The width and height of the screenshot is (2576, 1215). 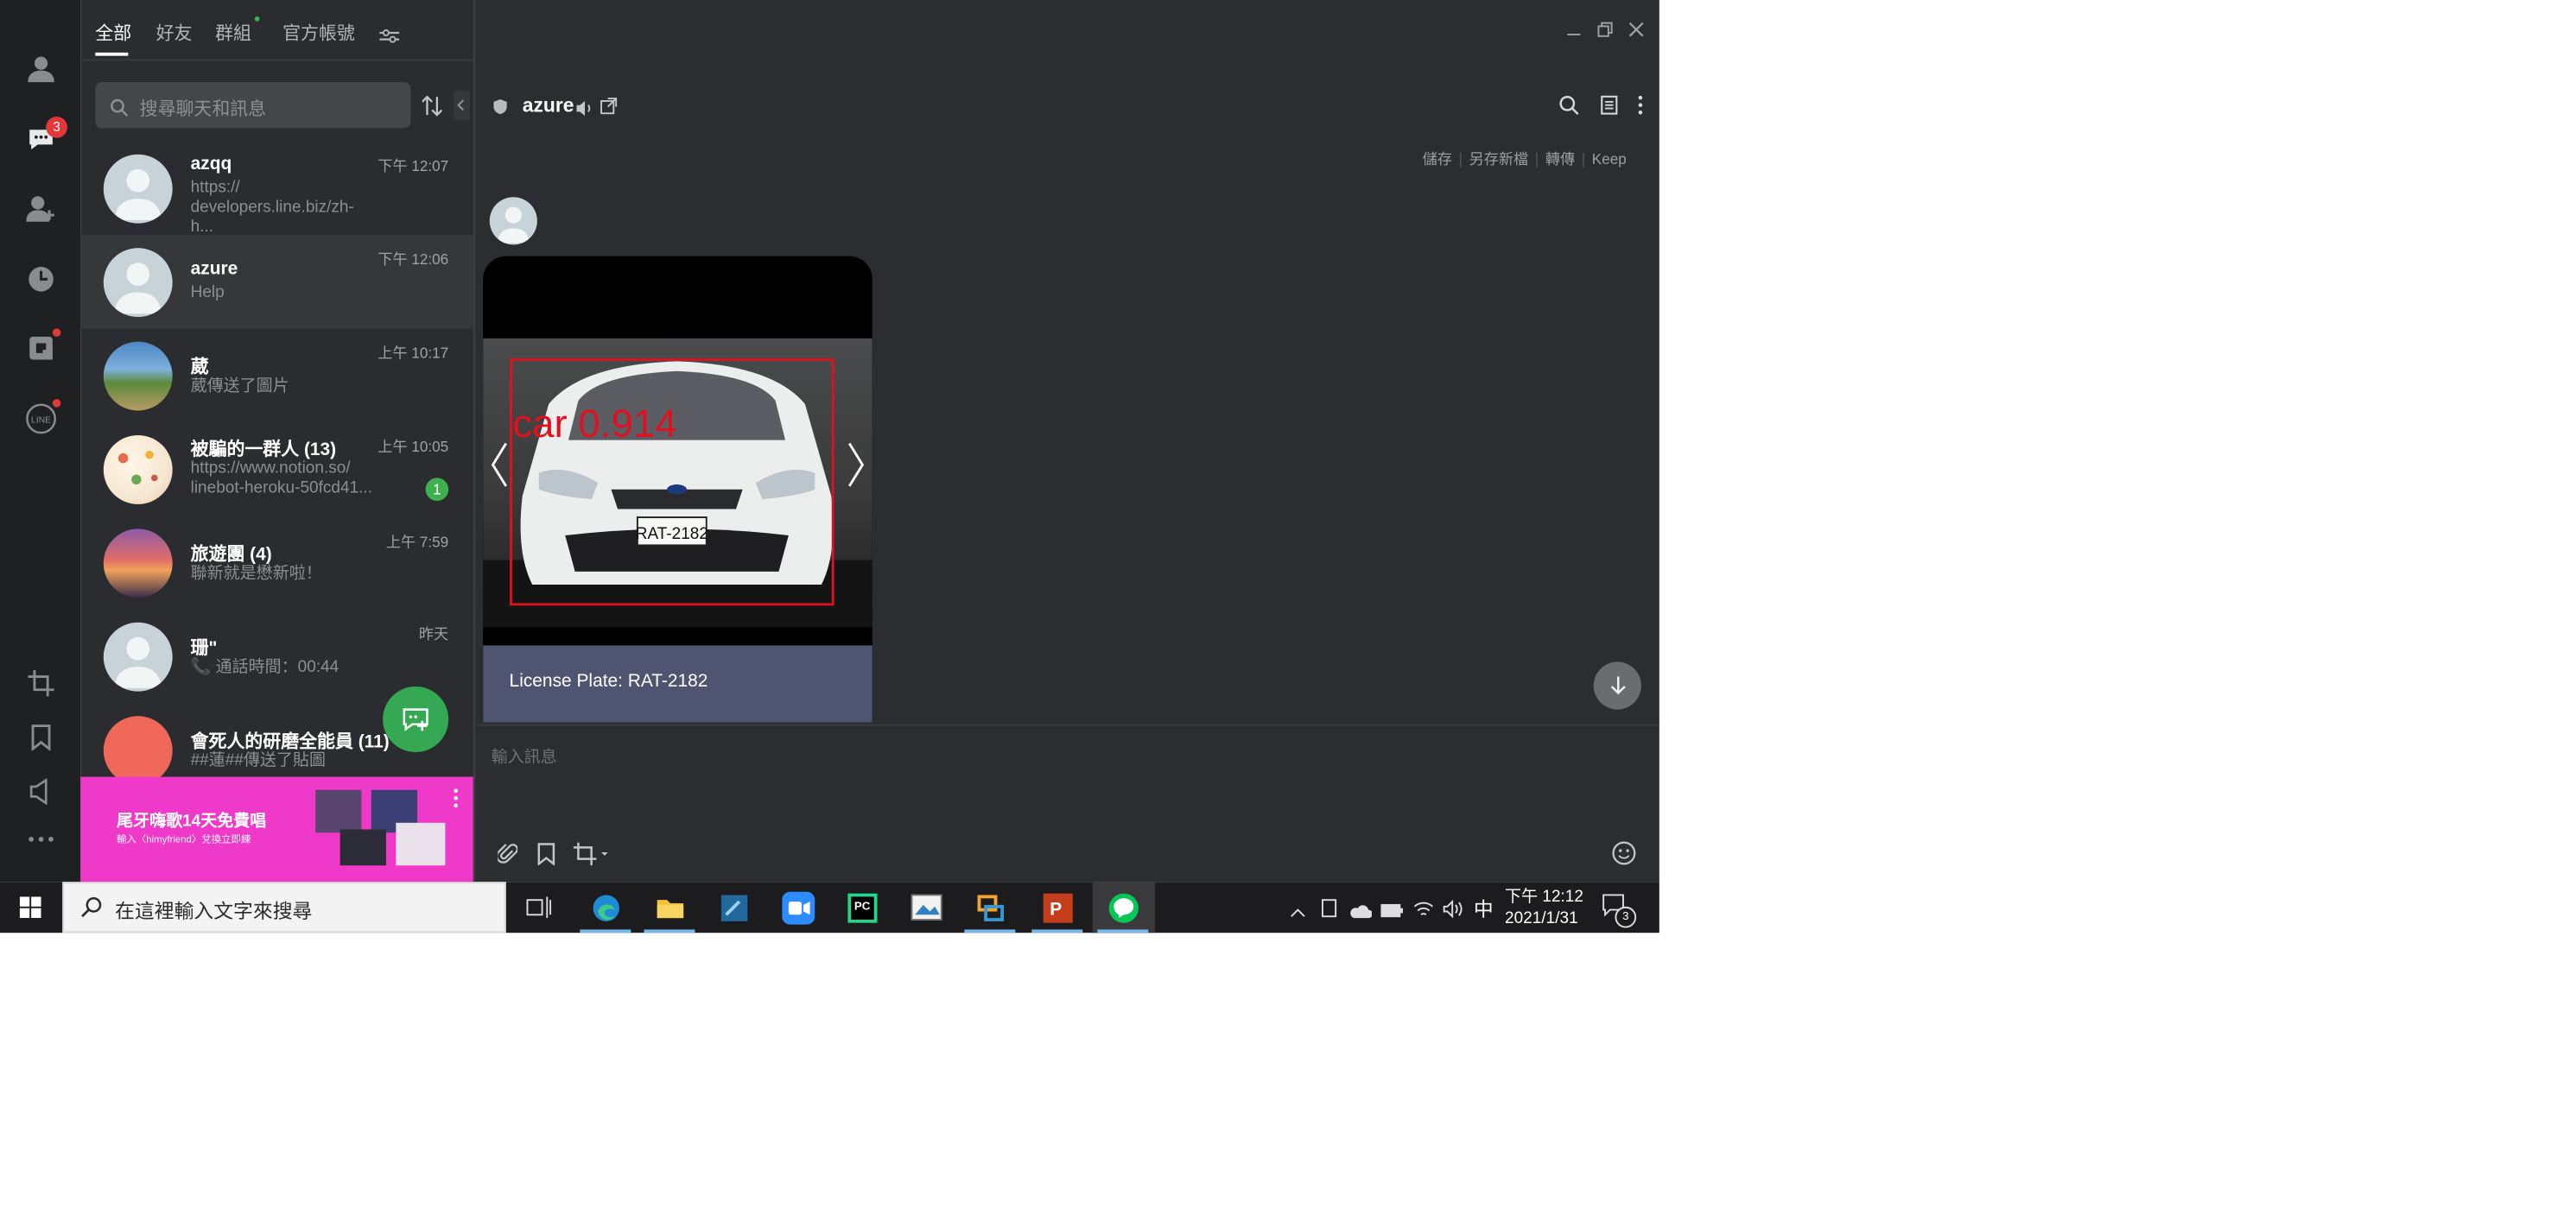 I want to click on new-chat-fab, so click(x=416, y=720).